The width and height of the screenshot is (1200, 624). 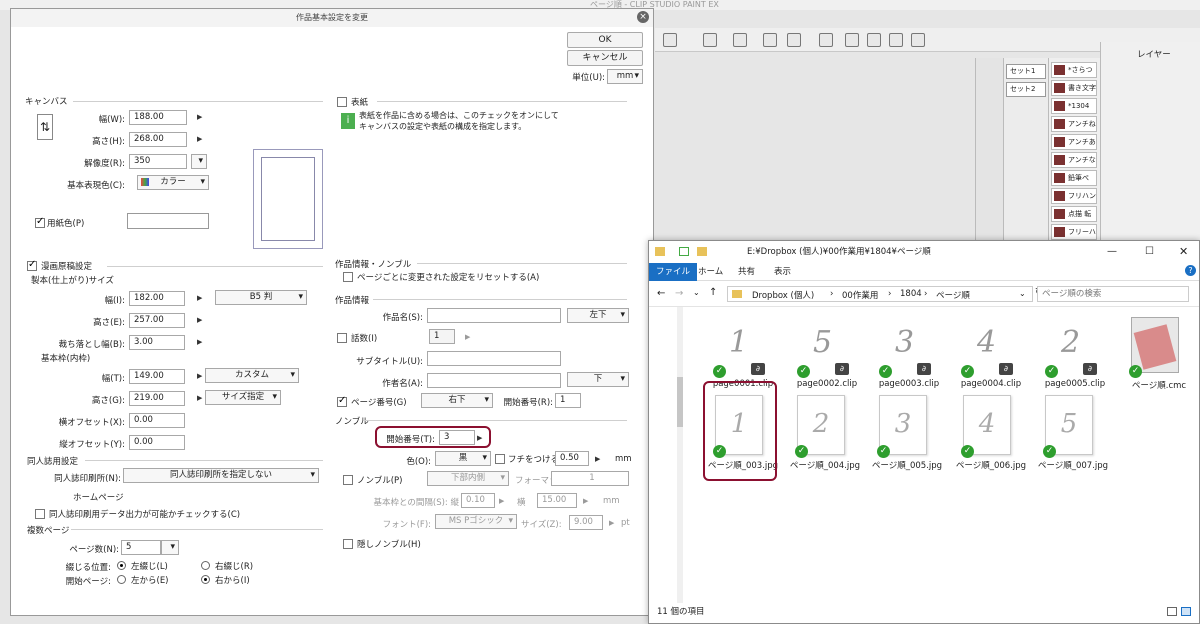 What do you see at coordinates (457, 400) in the screenshot?
I see `page-number-position-select: 右下` at bounding box center [457, 400].